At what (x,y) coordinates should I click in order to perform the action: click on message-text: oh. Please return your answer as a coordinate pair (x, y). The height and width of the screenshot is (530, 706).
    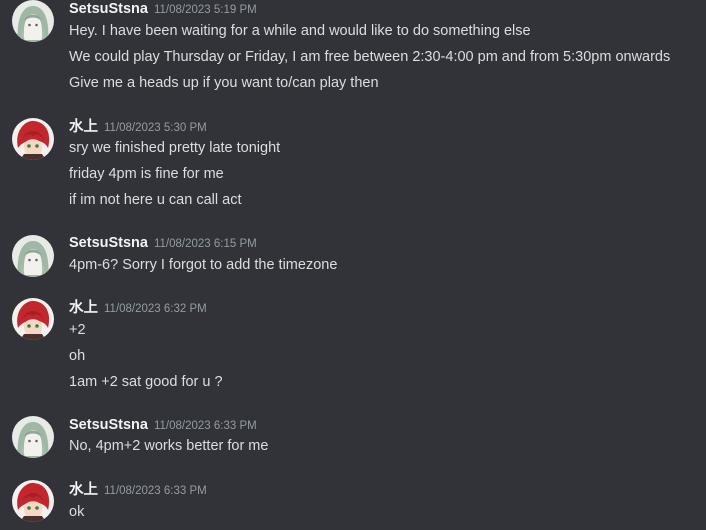
    Looking at the image, I should click on (77, 356).